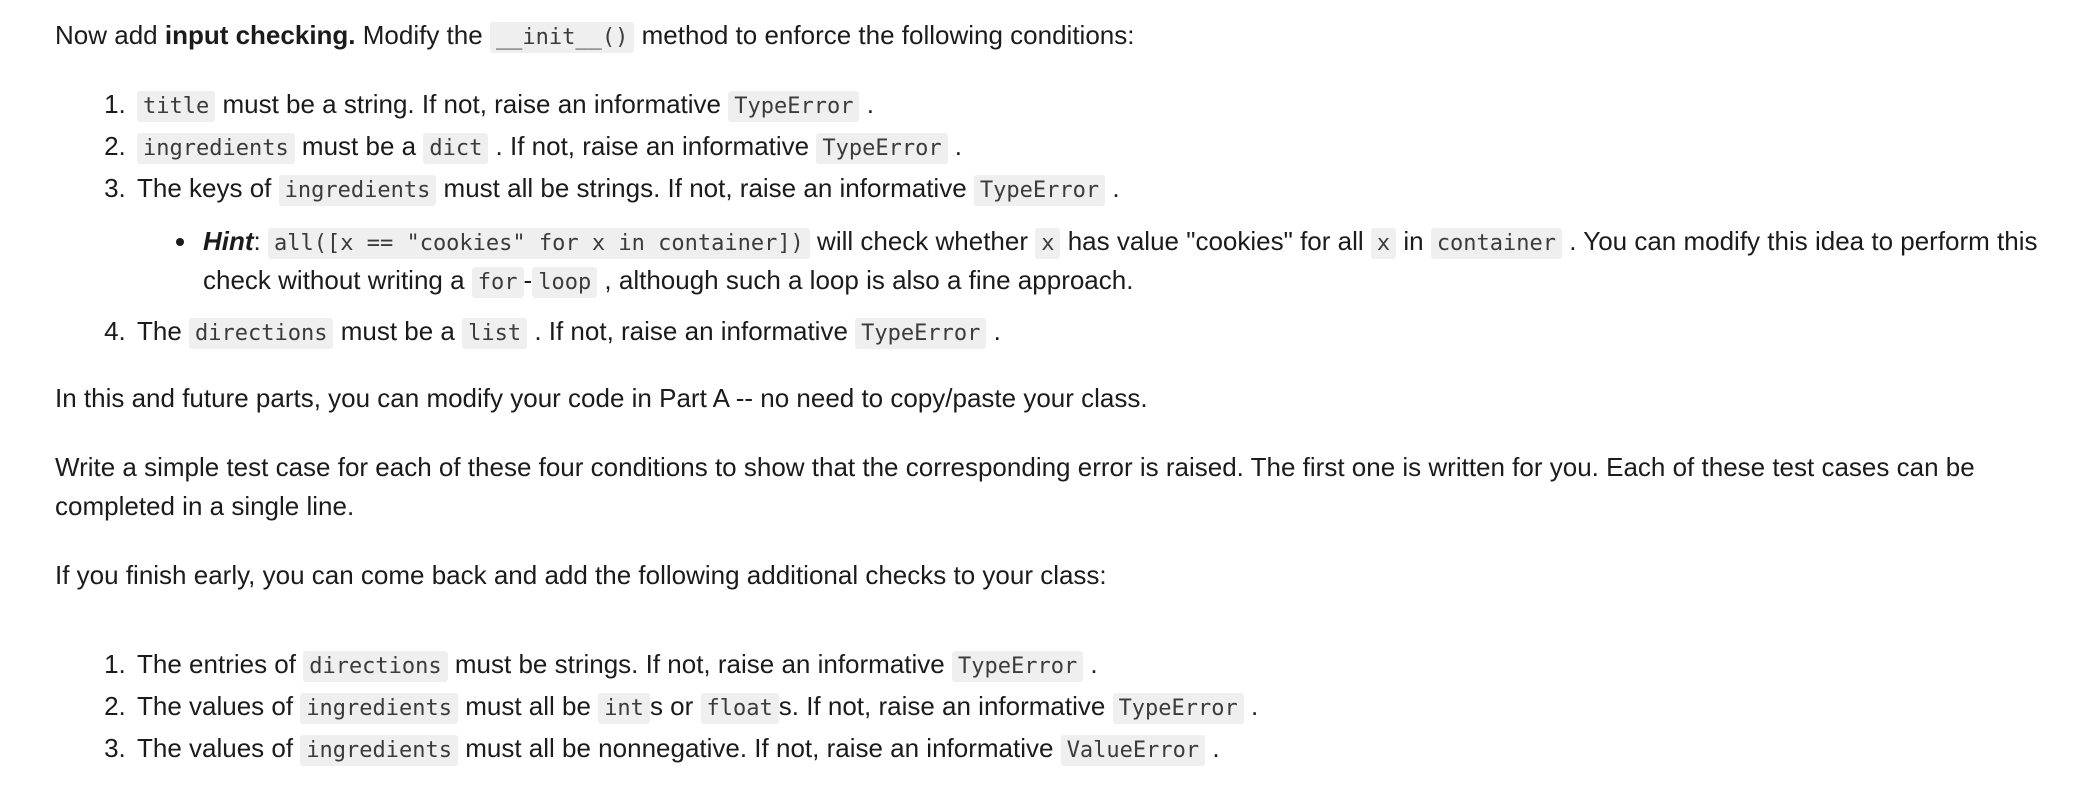  I want to click on condition3-text-a: The keys of, so click(208, 188).